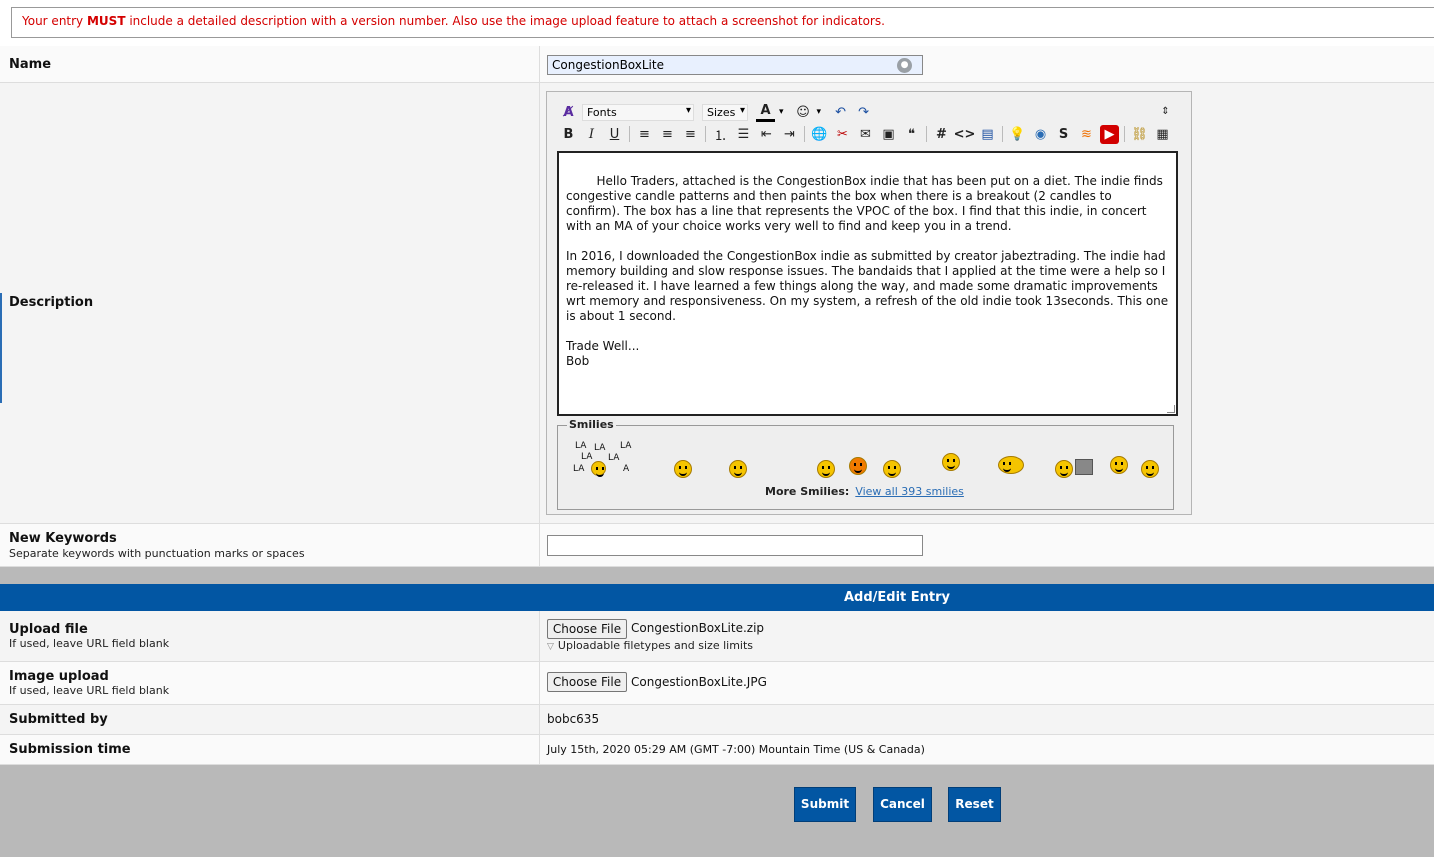 Image resolution: width=1434 pixels, height=857 pixels. Describe the element at coordinates (941, 134) in the screenshot. I see `code-icon: #` at that location.